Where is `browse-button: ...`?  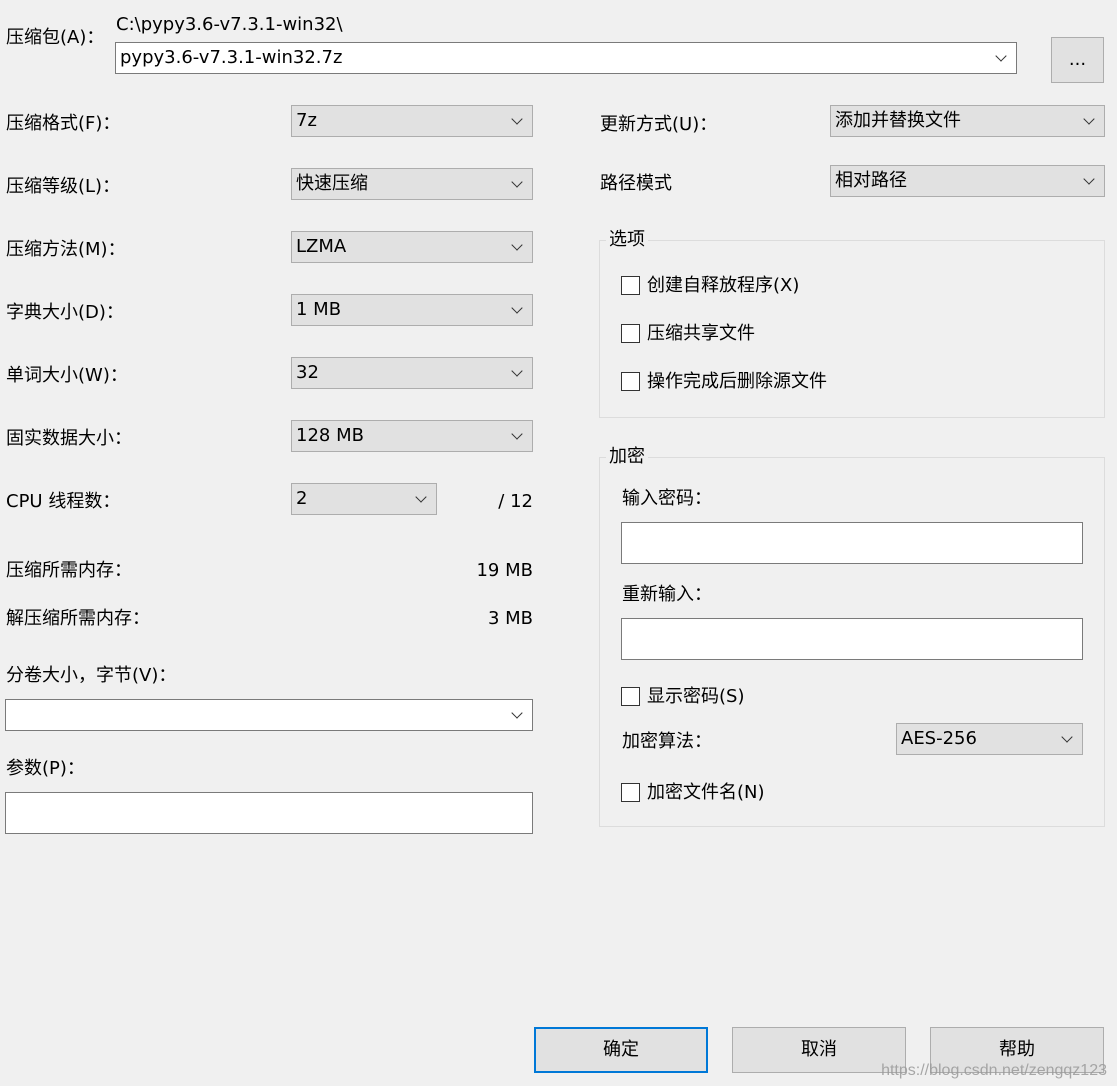 browse-button: ... is located at coordinates (1077, 60).